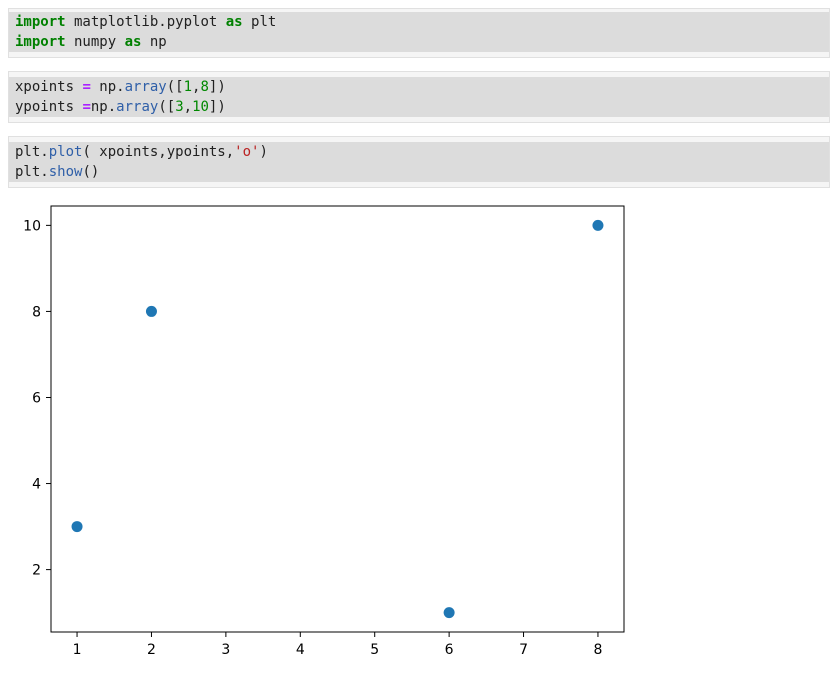 This screenshot has height=678, width=830. Describe the element at coordinates (158, 152) in the screenshot. I see `code-token: ( xpoints,ypoints,` at that location.